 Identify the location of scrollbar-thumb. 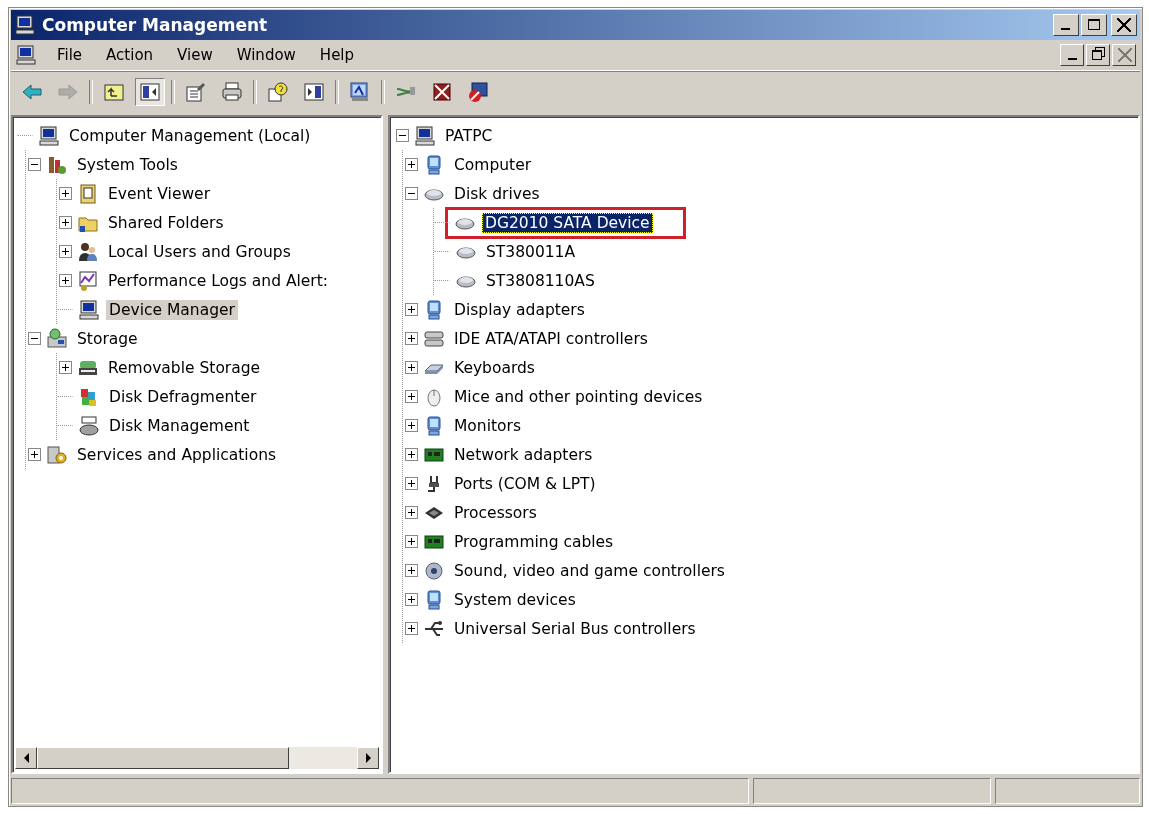
(163, 758).